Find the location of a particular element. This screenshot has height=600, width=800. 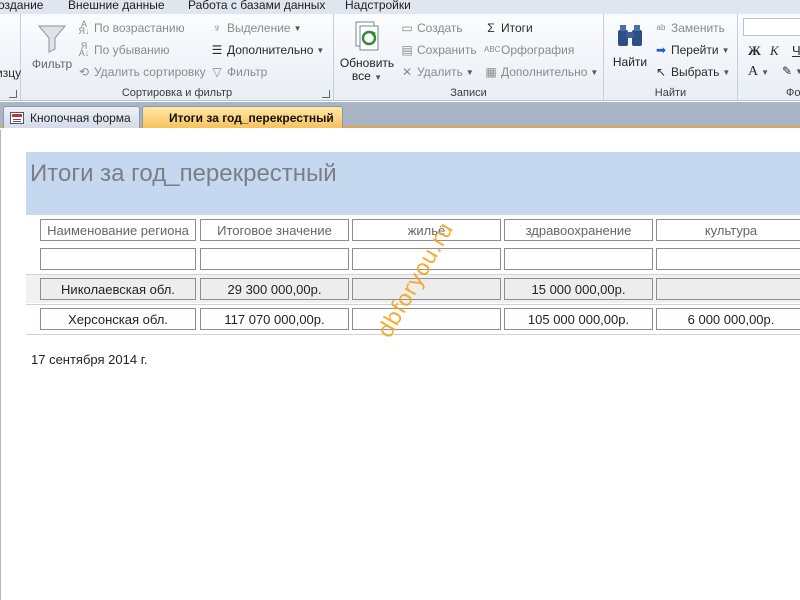

healthcare-cell: 105 000 000,00р. is located at coordinates (578, 319).